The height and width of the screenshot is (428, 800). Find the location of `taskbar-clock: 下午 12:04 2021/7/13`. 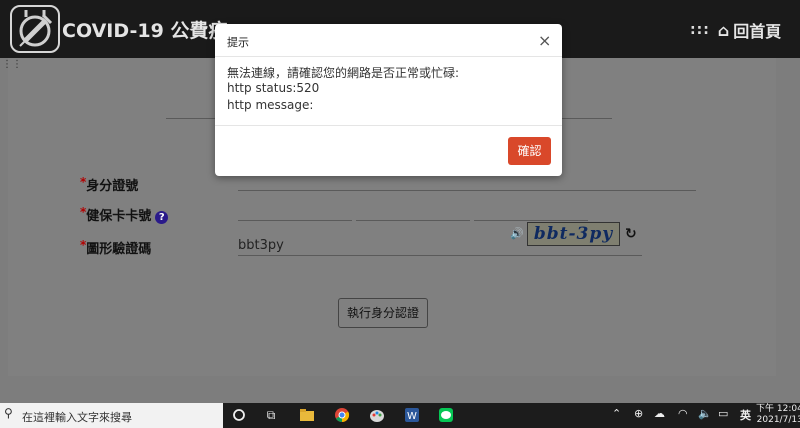

taskbar-clock: 下午 12:04 2021/7/13 is located at coordinates (778, 415).